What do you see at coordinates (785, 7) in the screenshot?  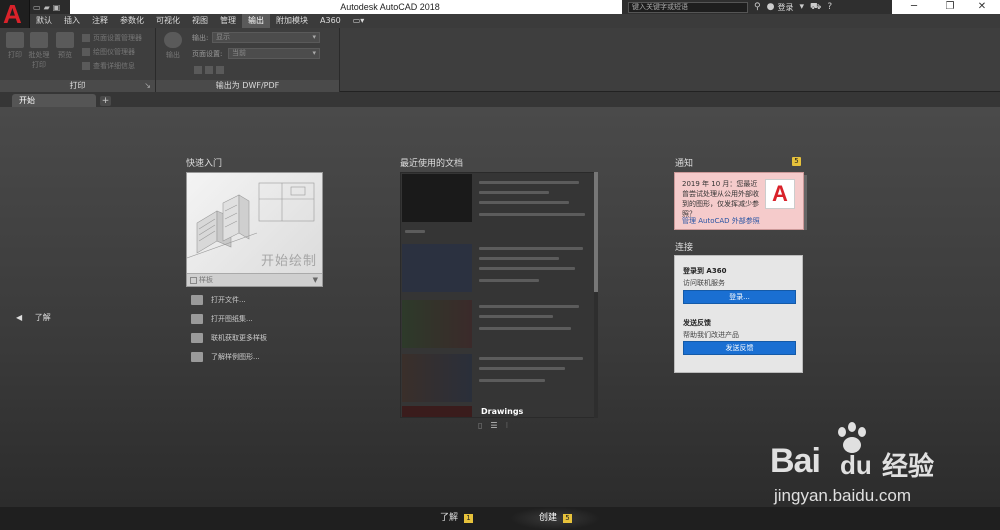 I see `login-button: 登录` at bounding box center [785, 7].